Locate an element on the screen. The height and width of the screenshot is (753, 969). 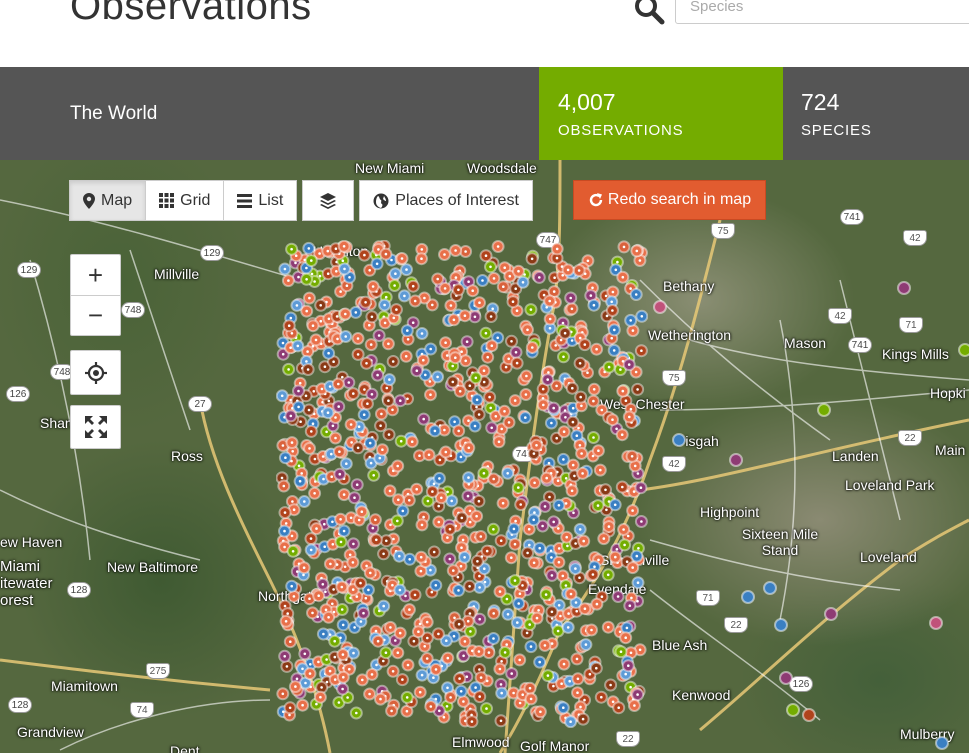
place-name: The World is located at coordinates (113, 114).